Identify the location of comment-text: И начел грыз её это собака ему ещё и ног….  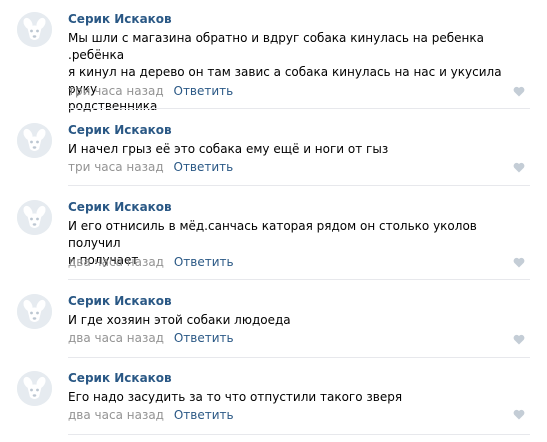
(299, 149).